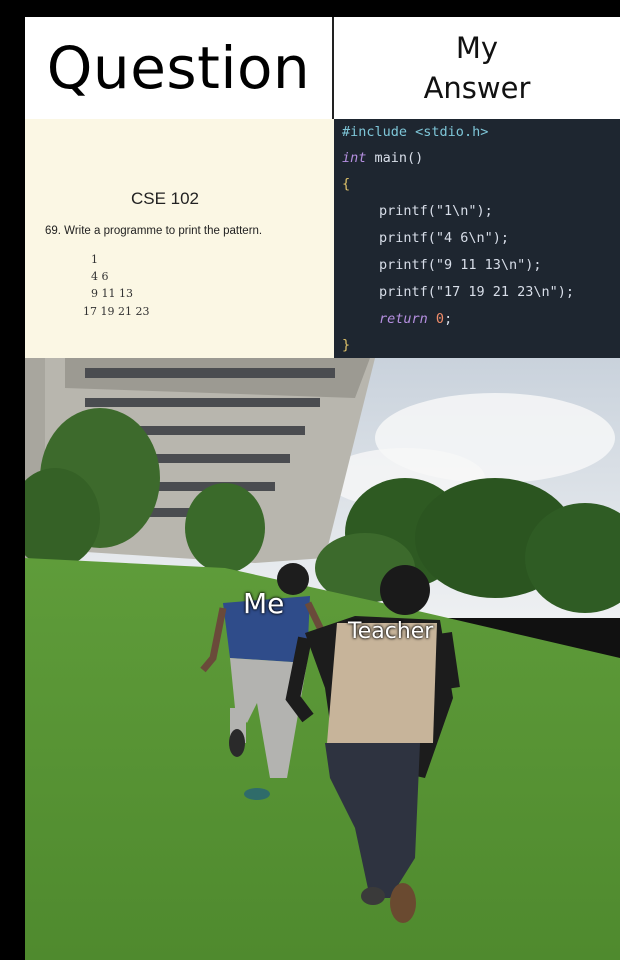 The image size is (620, 960). I want to click on pattern-row-1: 1, so click(94, 259).